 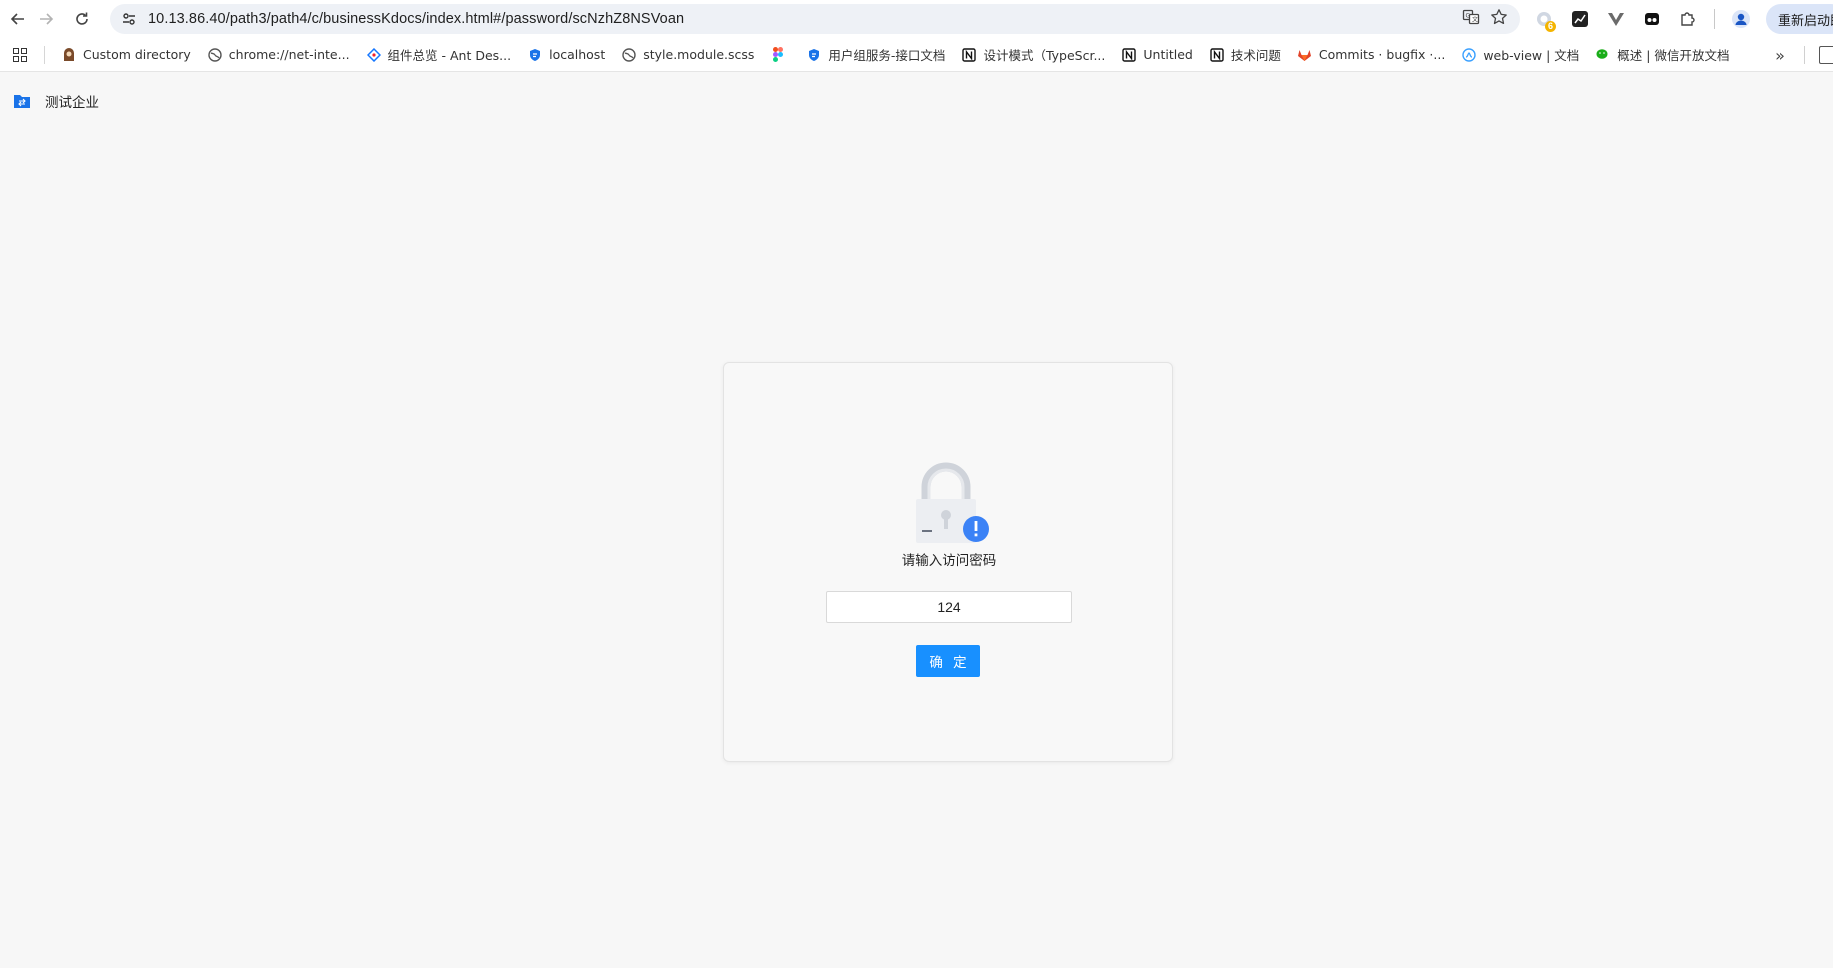 I want to click on apps-grid-icon, so click(x=20, y=55).